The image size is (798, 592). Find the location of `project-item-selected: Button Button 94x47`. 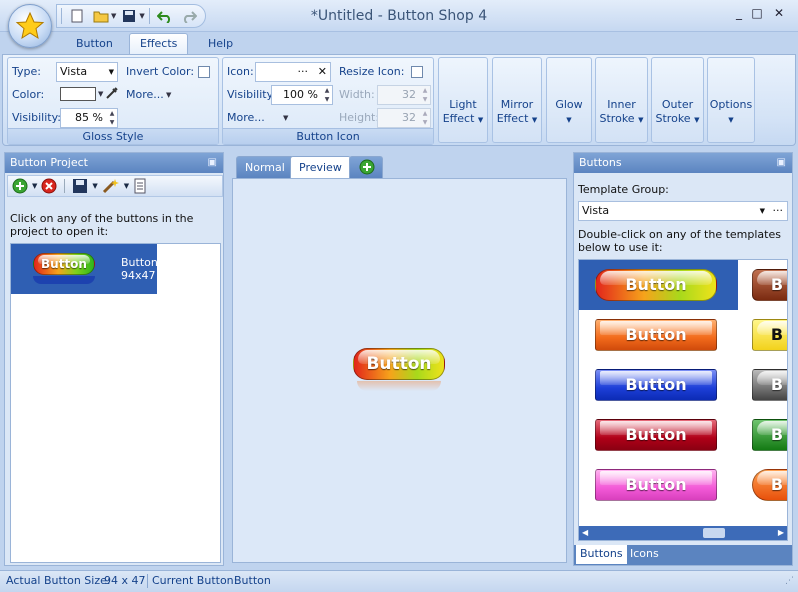

project-item-selected: Button Button 94x47 is located at coordinates (84, 269).